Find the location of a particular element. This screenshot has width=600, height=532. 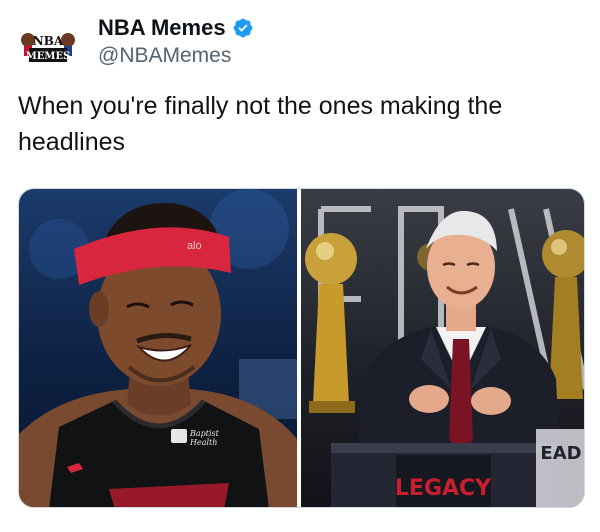

nba-memes-logo: NBA MEMES is located at coordinates (48, 48).